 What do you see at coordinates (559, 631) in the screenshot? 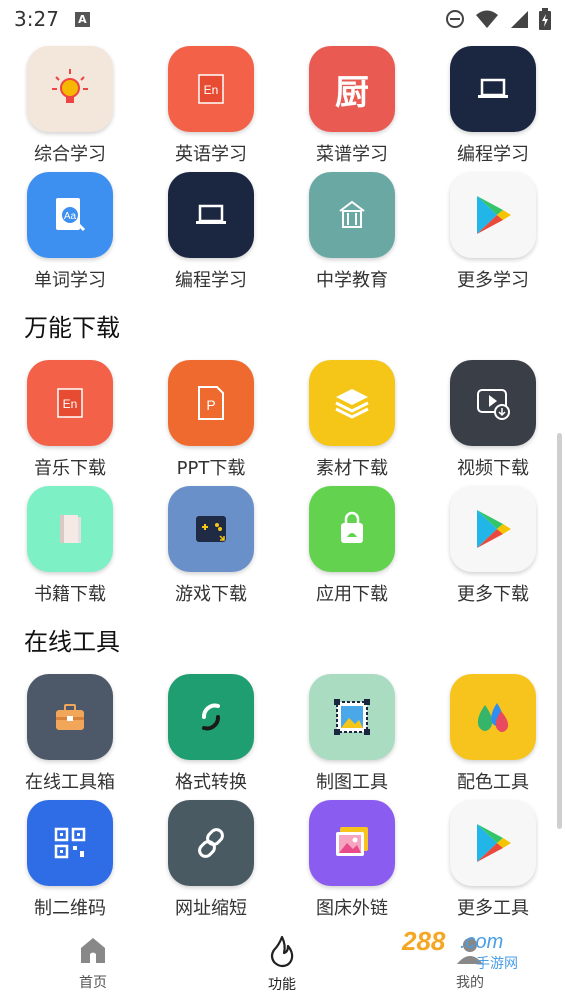
I see `scrollbar` at bounding box center [559, 631].